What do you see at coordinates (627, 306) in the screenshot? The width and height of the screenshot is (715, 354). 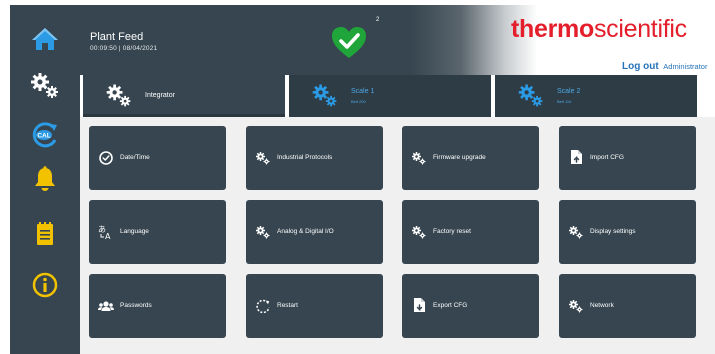 I see `tile-network: Network` at bounding box center [627, 306].